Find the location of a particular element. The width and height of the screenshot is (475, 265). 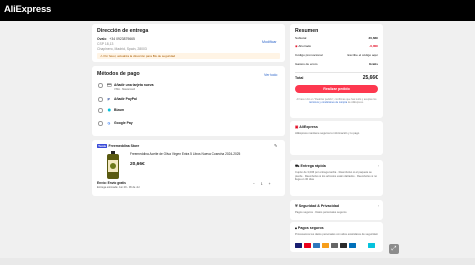

subtotal-row: Subtotal 20,66€ is located at coordinates (336, 38).